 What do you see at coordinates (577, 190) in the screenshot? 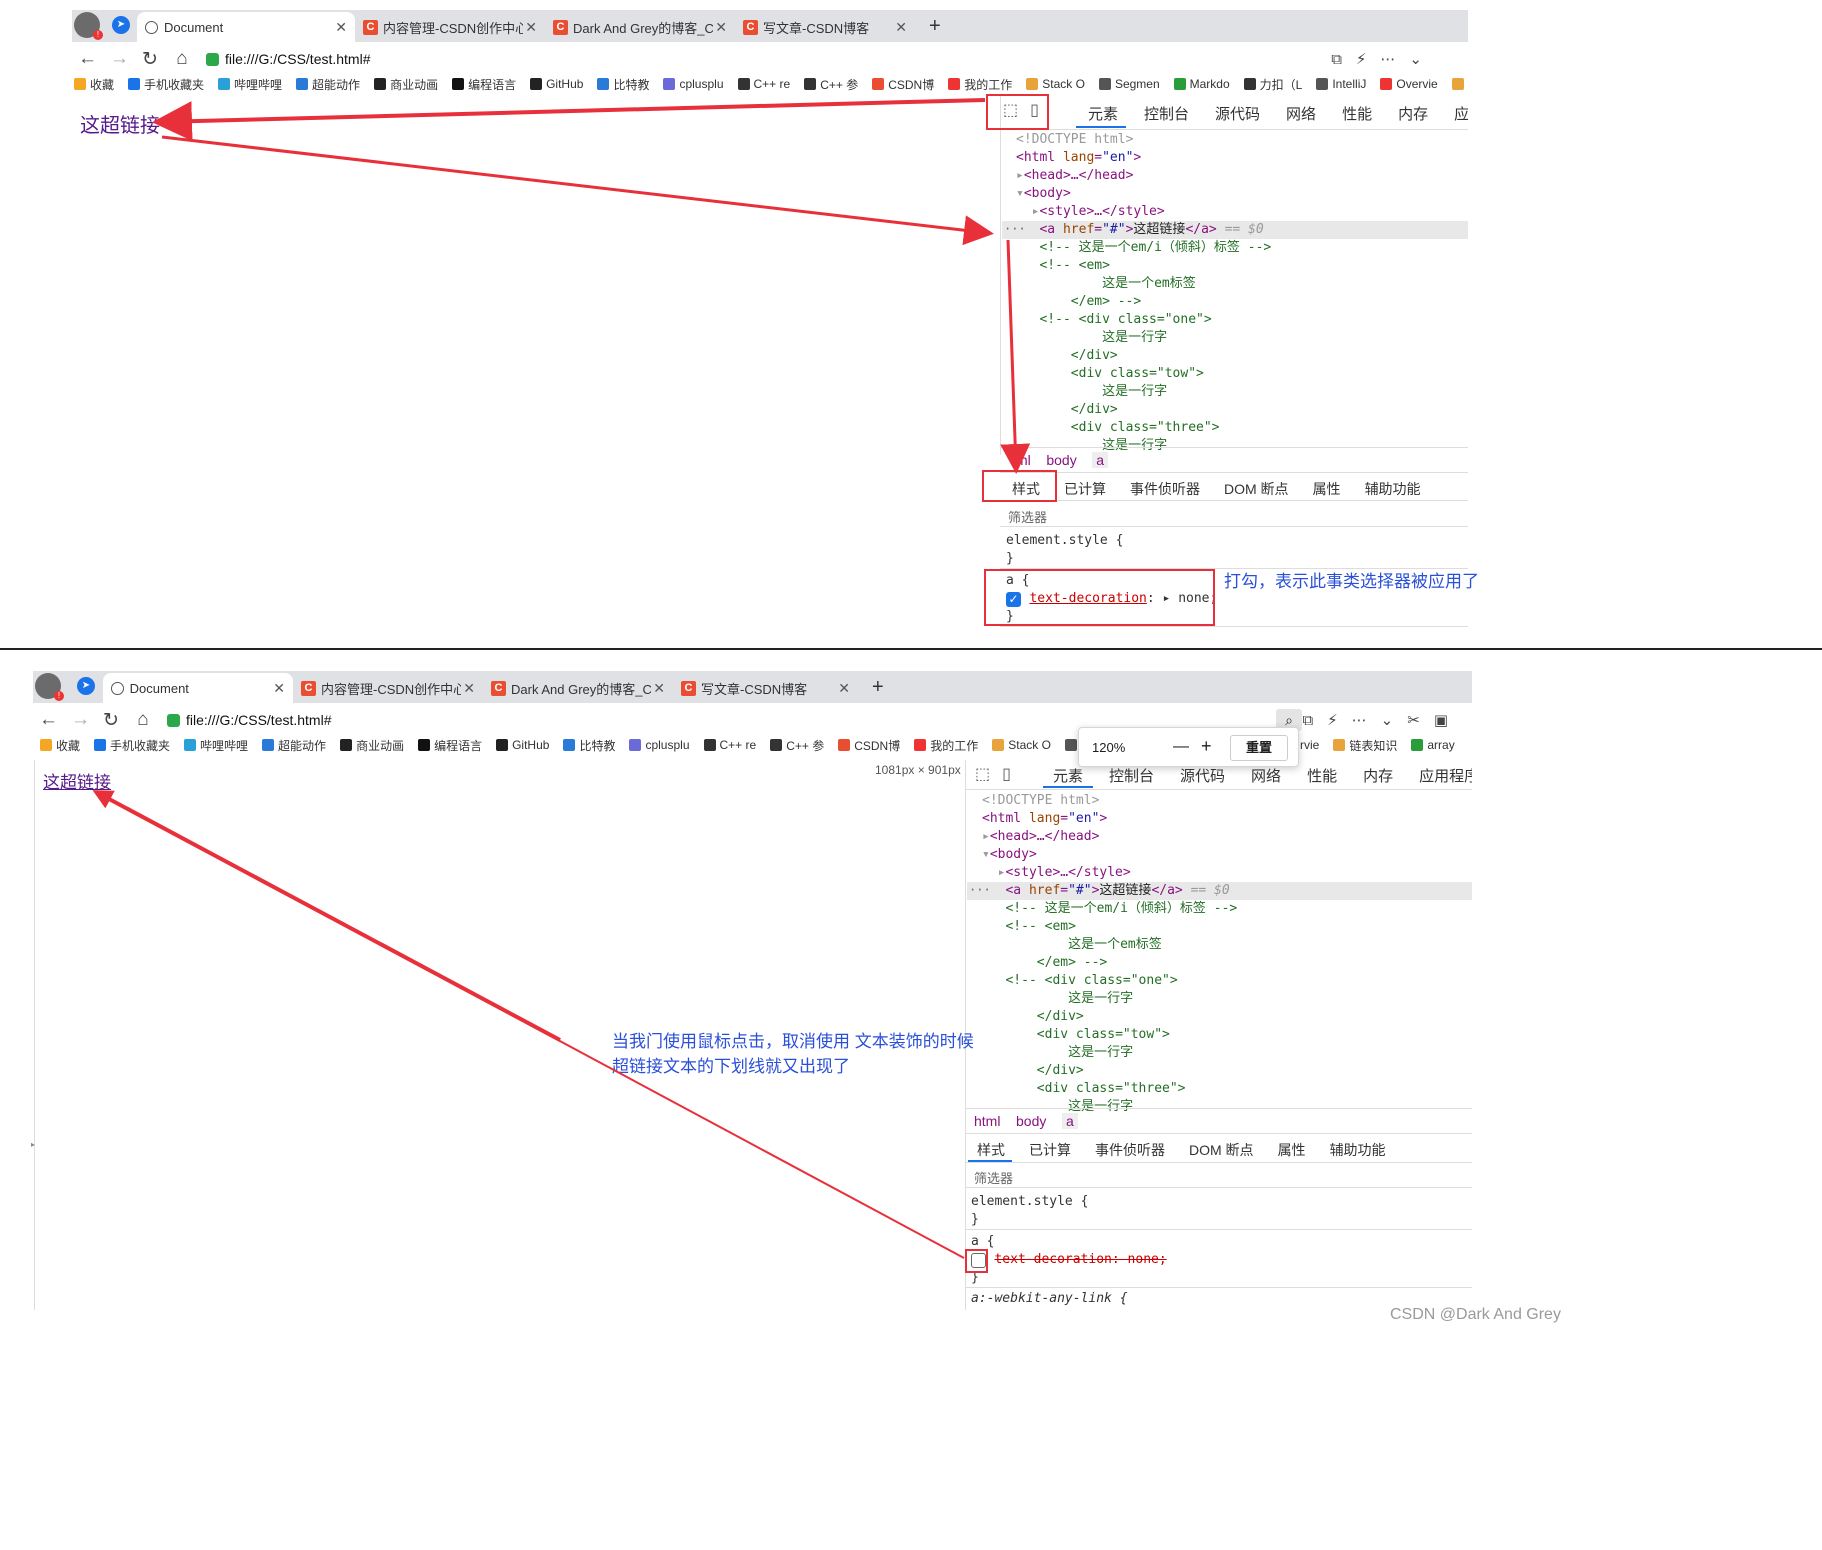
I see `arrow-to-dom-node` at bounding box center [577, 190].